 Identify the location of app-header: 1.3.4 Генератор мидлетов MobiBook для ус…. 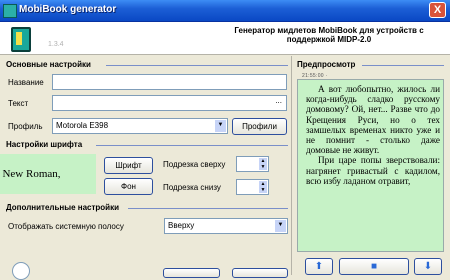
(225, 38).